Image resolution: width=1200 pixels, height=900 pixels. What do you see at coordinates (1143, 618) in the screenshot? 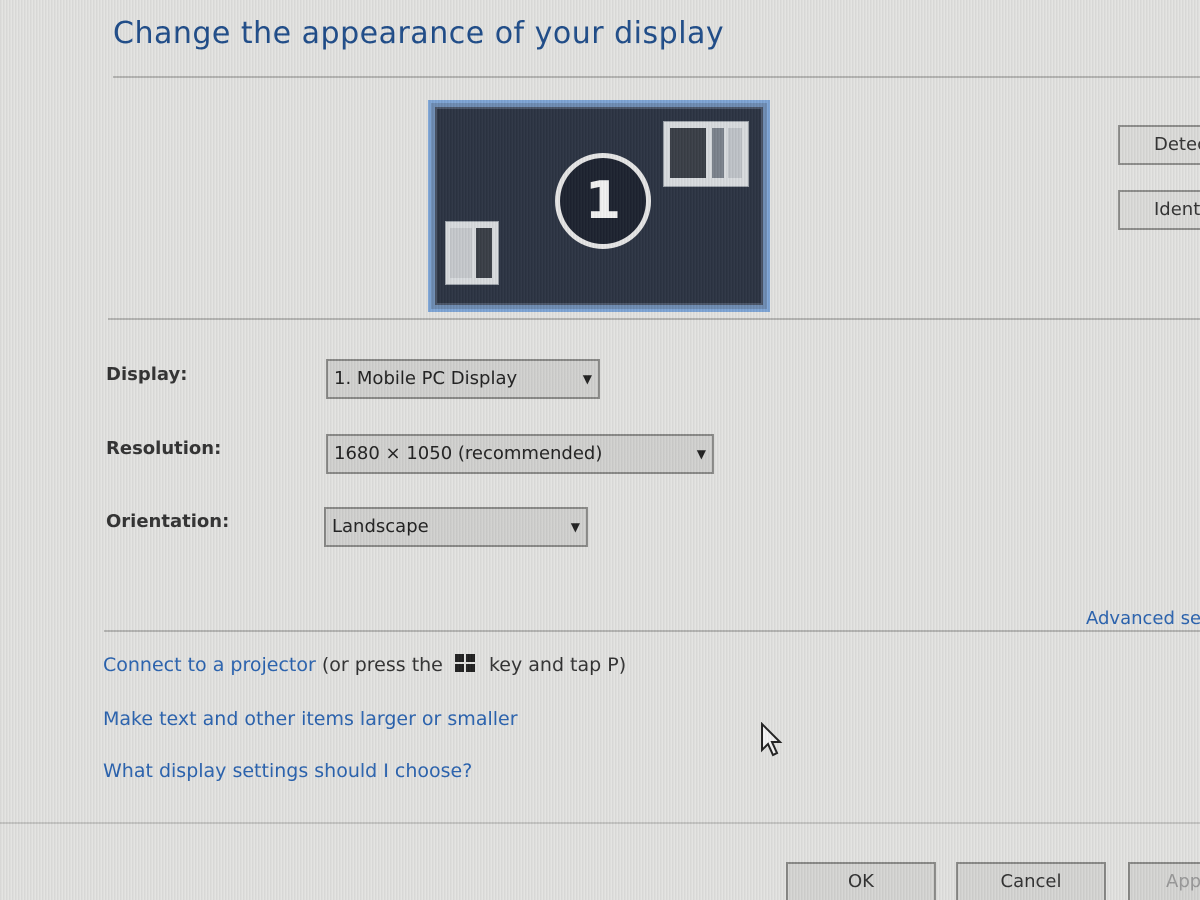
I see `advanced-settings-link: Advanced settings` at bounding box center [1143, 618].